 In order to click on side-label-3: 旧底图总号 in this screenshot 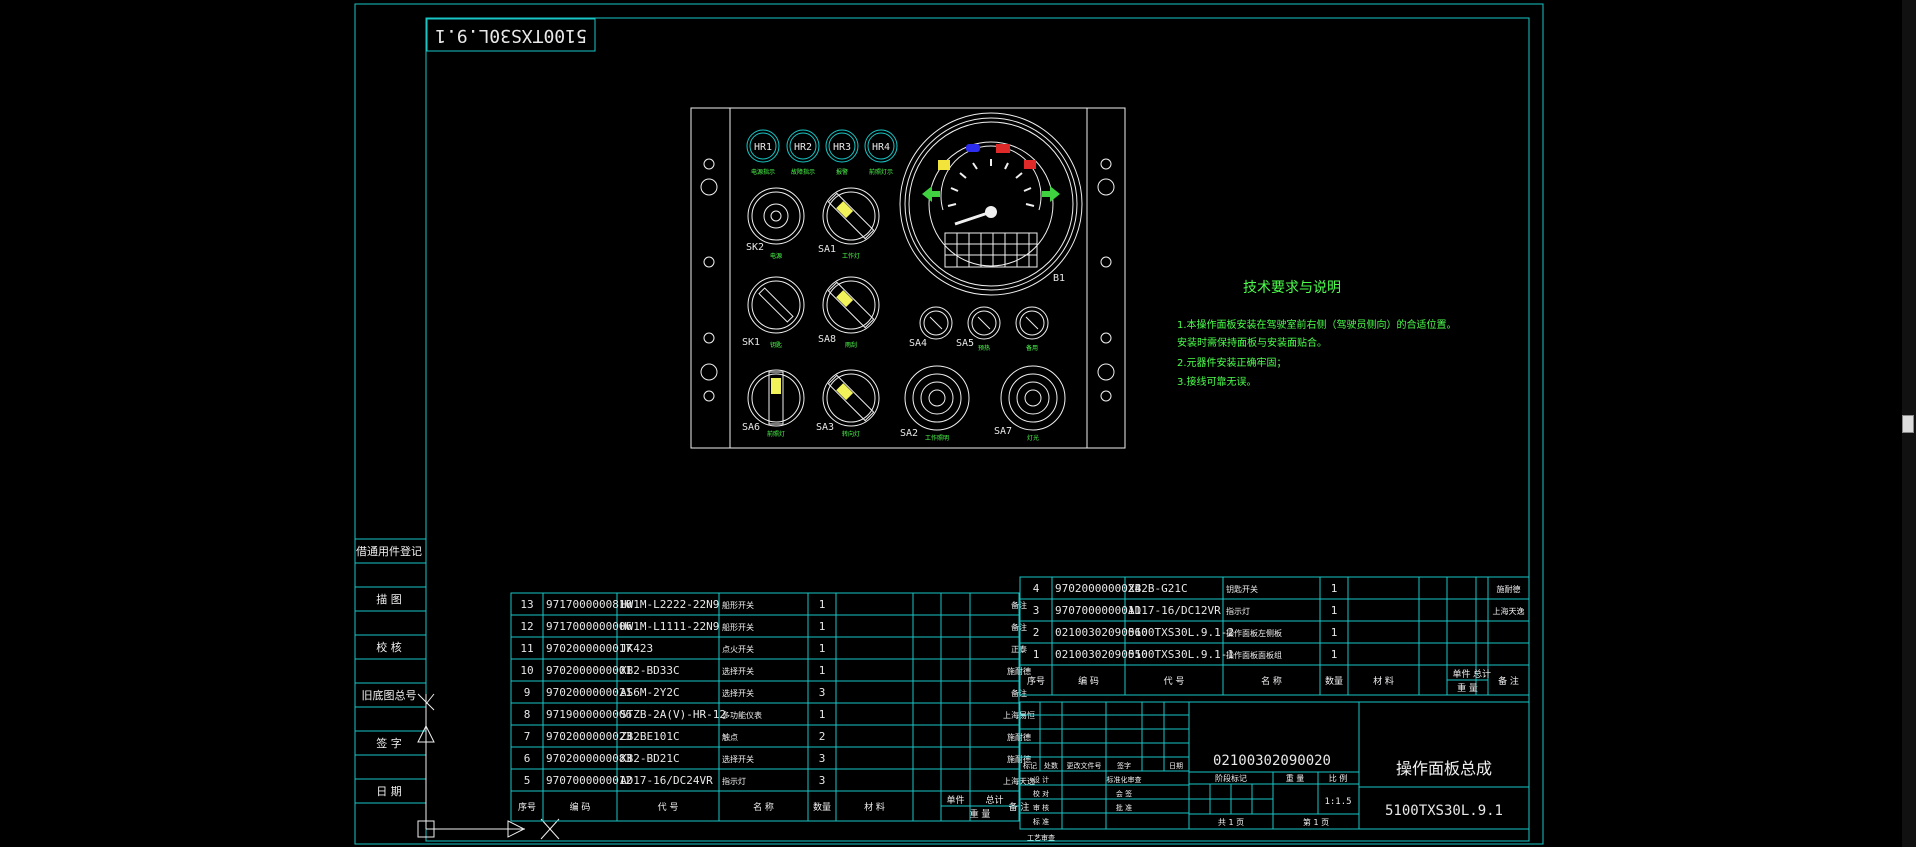, I will do `click(389, 695)`.